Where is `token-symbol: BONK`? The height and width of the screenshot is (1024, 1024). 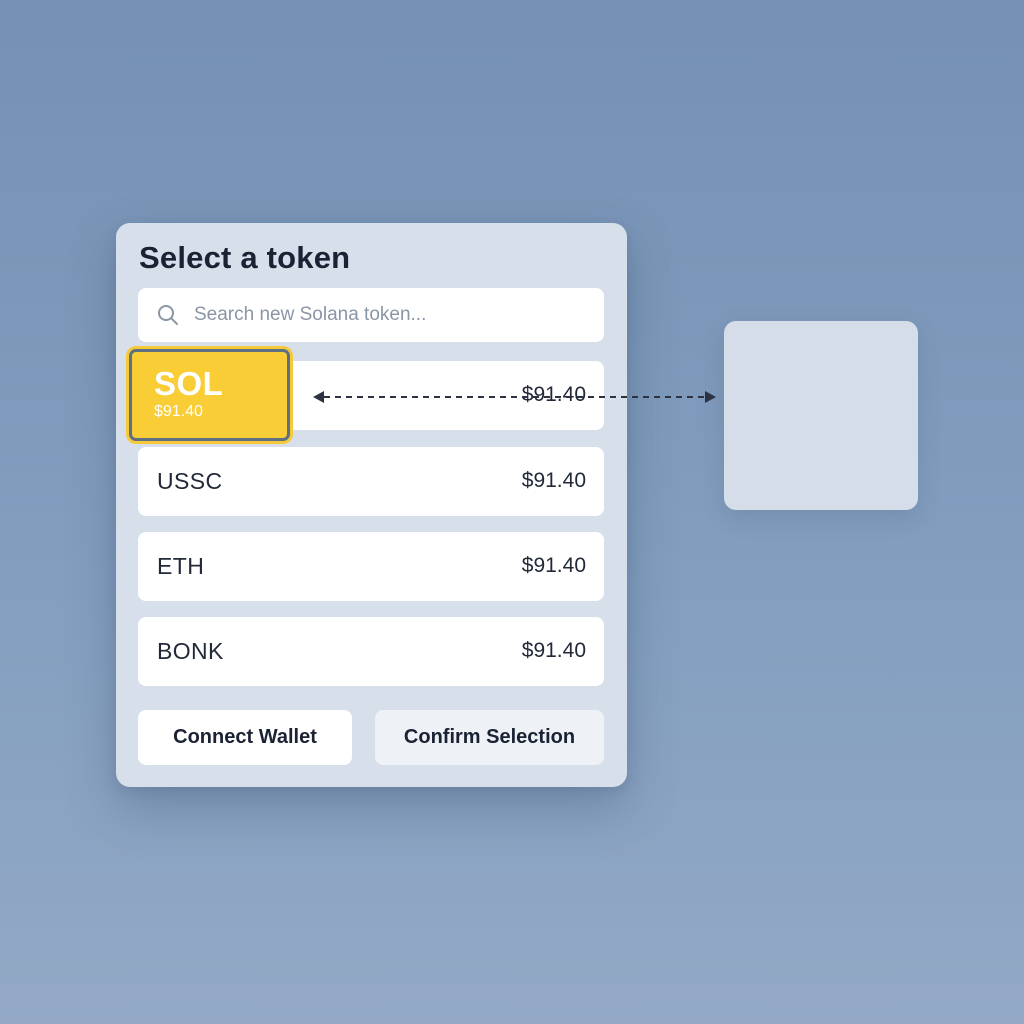 token-symbol: BONK is located at coordinates (190, 651).